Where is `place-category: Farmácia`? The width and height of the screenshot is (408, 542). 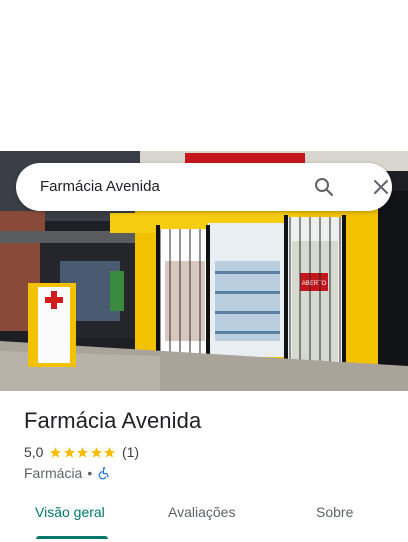
place-category: Farmácia is located at coordinates (53, 473).